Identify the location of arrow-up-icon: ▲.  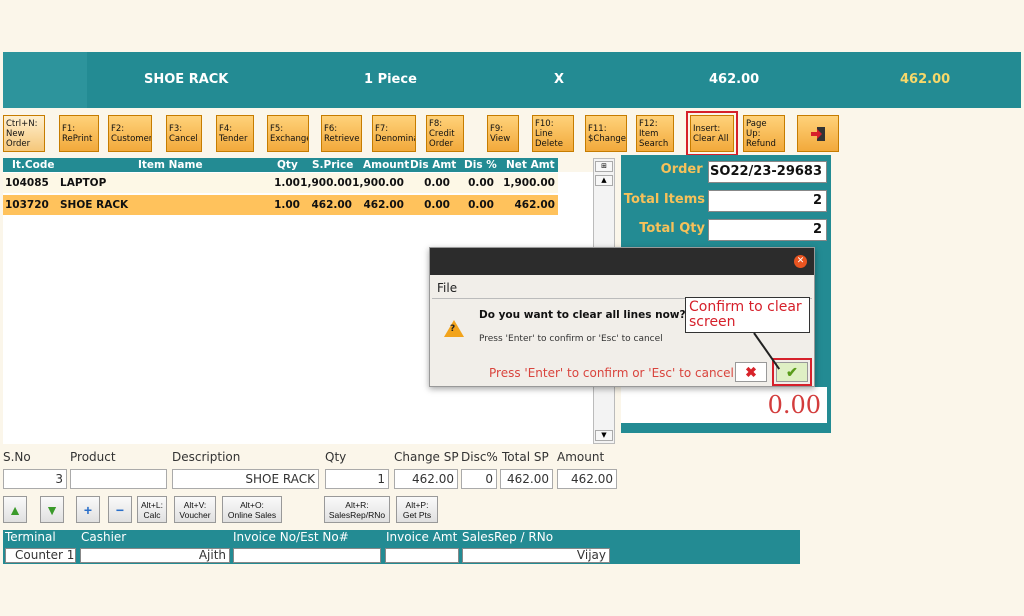
(15, 509).